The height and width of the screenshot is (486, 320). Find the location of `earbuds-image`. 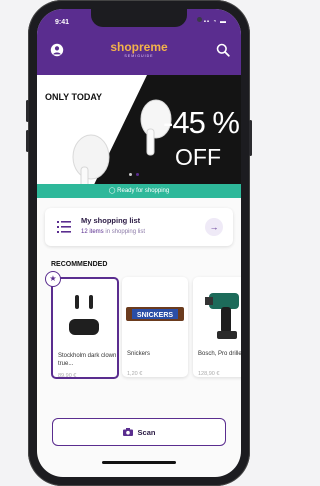

earbuds-image is located at coordinates (84, 315).